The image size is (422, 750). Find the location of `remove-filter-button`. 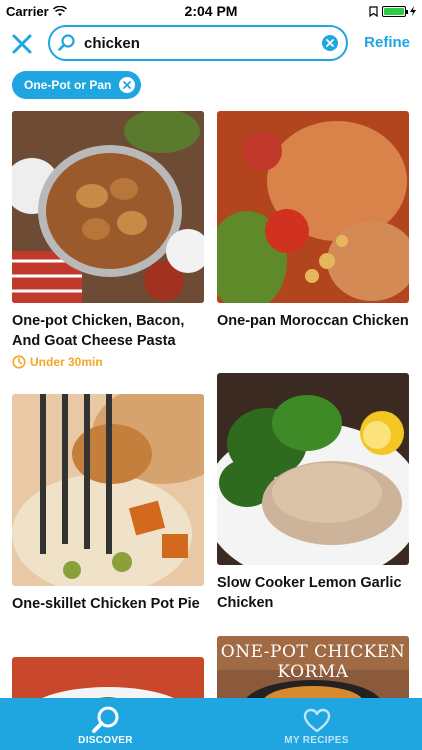

remove-filter-button is located at coordinates (127, 85).